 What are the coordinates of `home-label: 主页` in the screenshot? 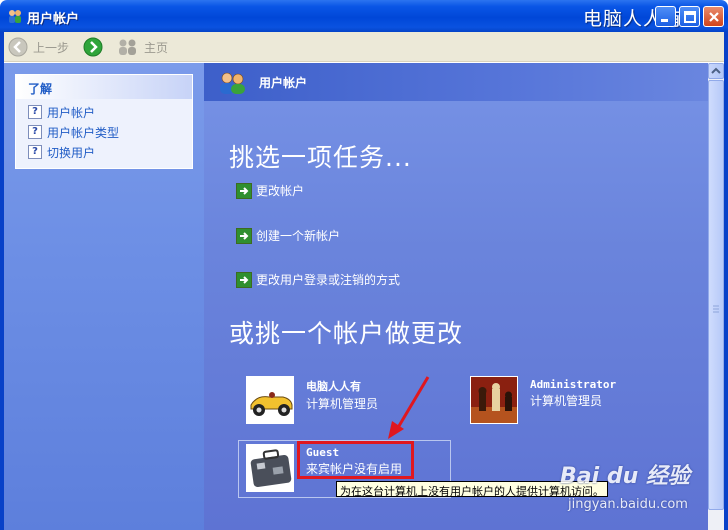 It's located at (156, 47).